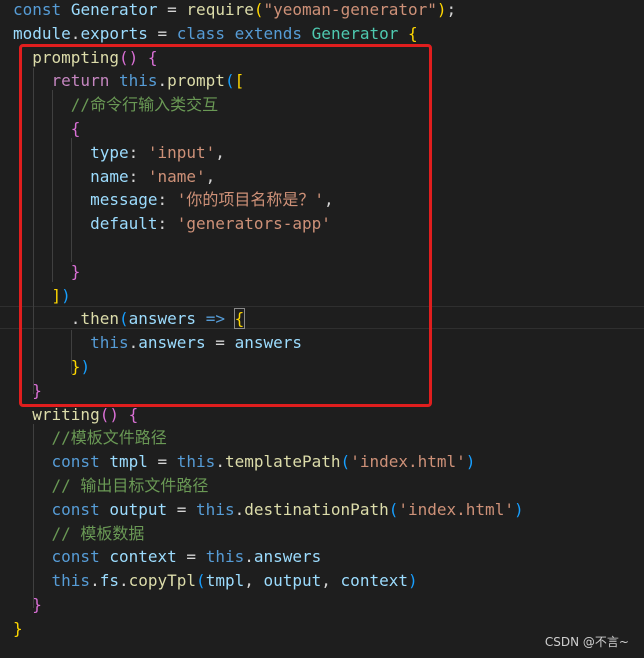 This screenshot has height=658, width=644. What do you see at coordinates (138, 509) in the screenshot?
I see `code-token: output` at bounding box center [138, 509].